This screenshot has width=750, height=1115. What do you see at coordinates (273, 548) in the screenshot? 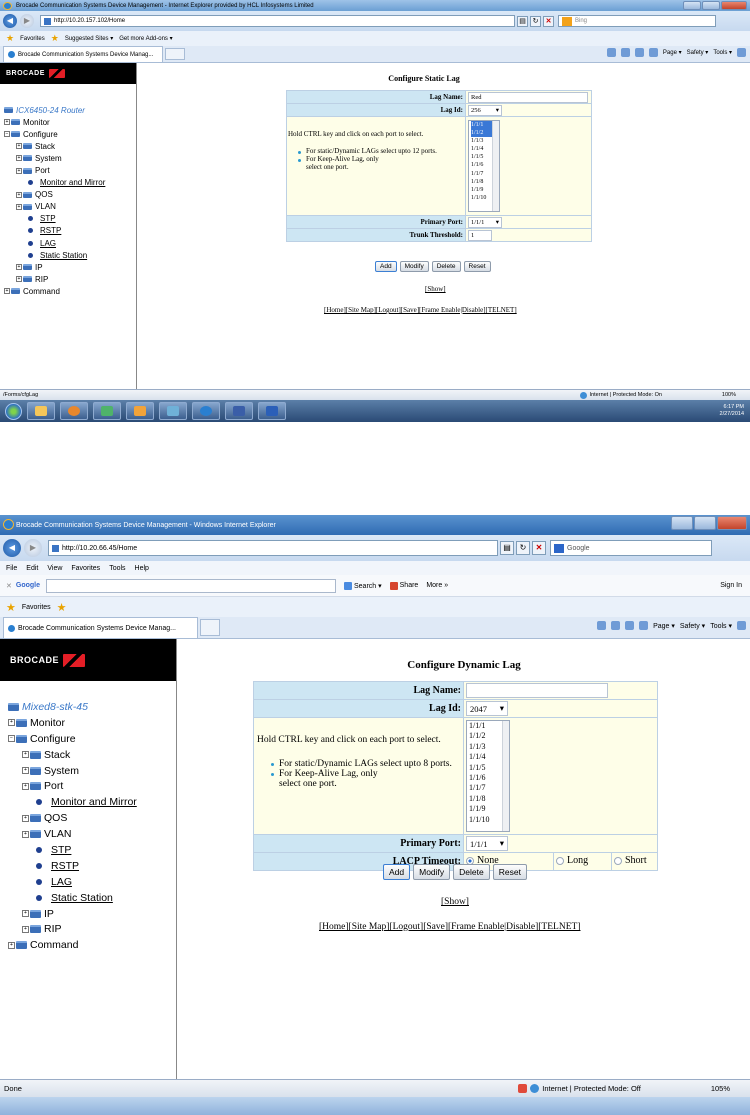
I see `address-bar: http://10.20.66.45/Home` at bounding box center [273, 548].